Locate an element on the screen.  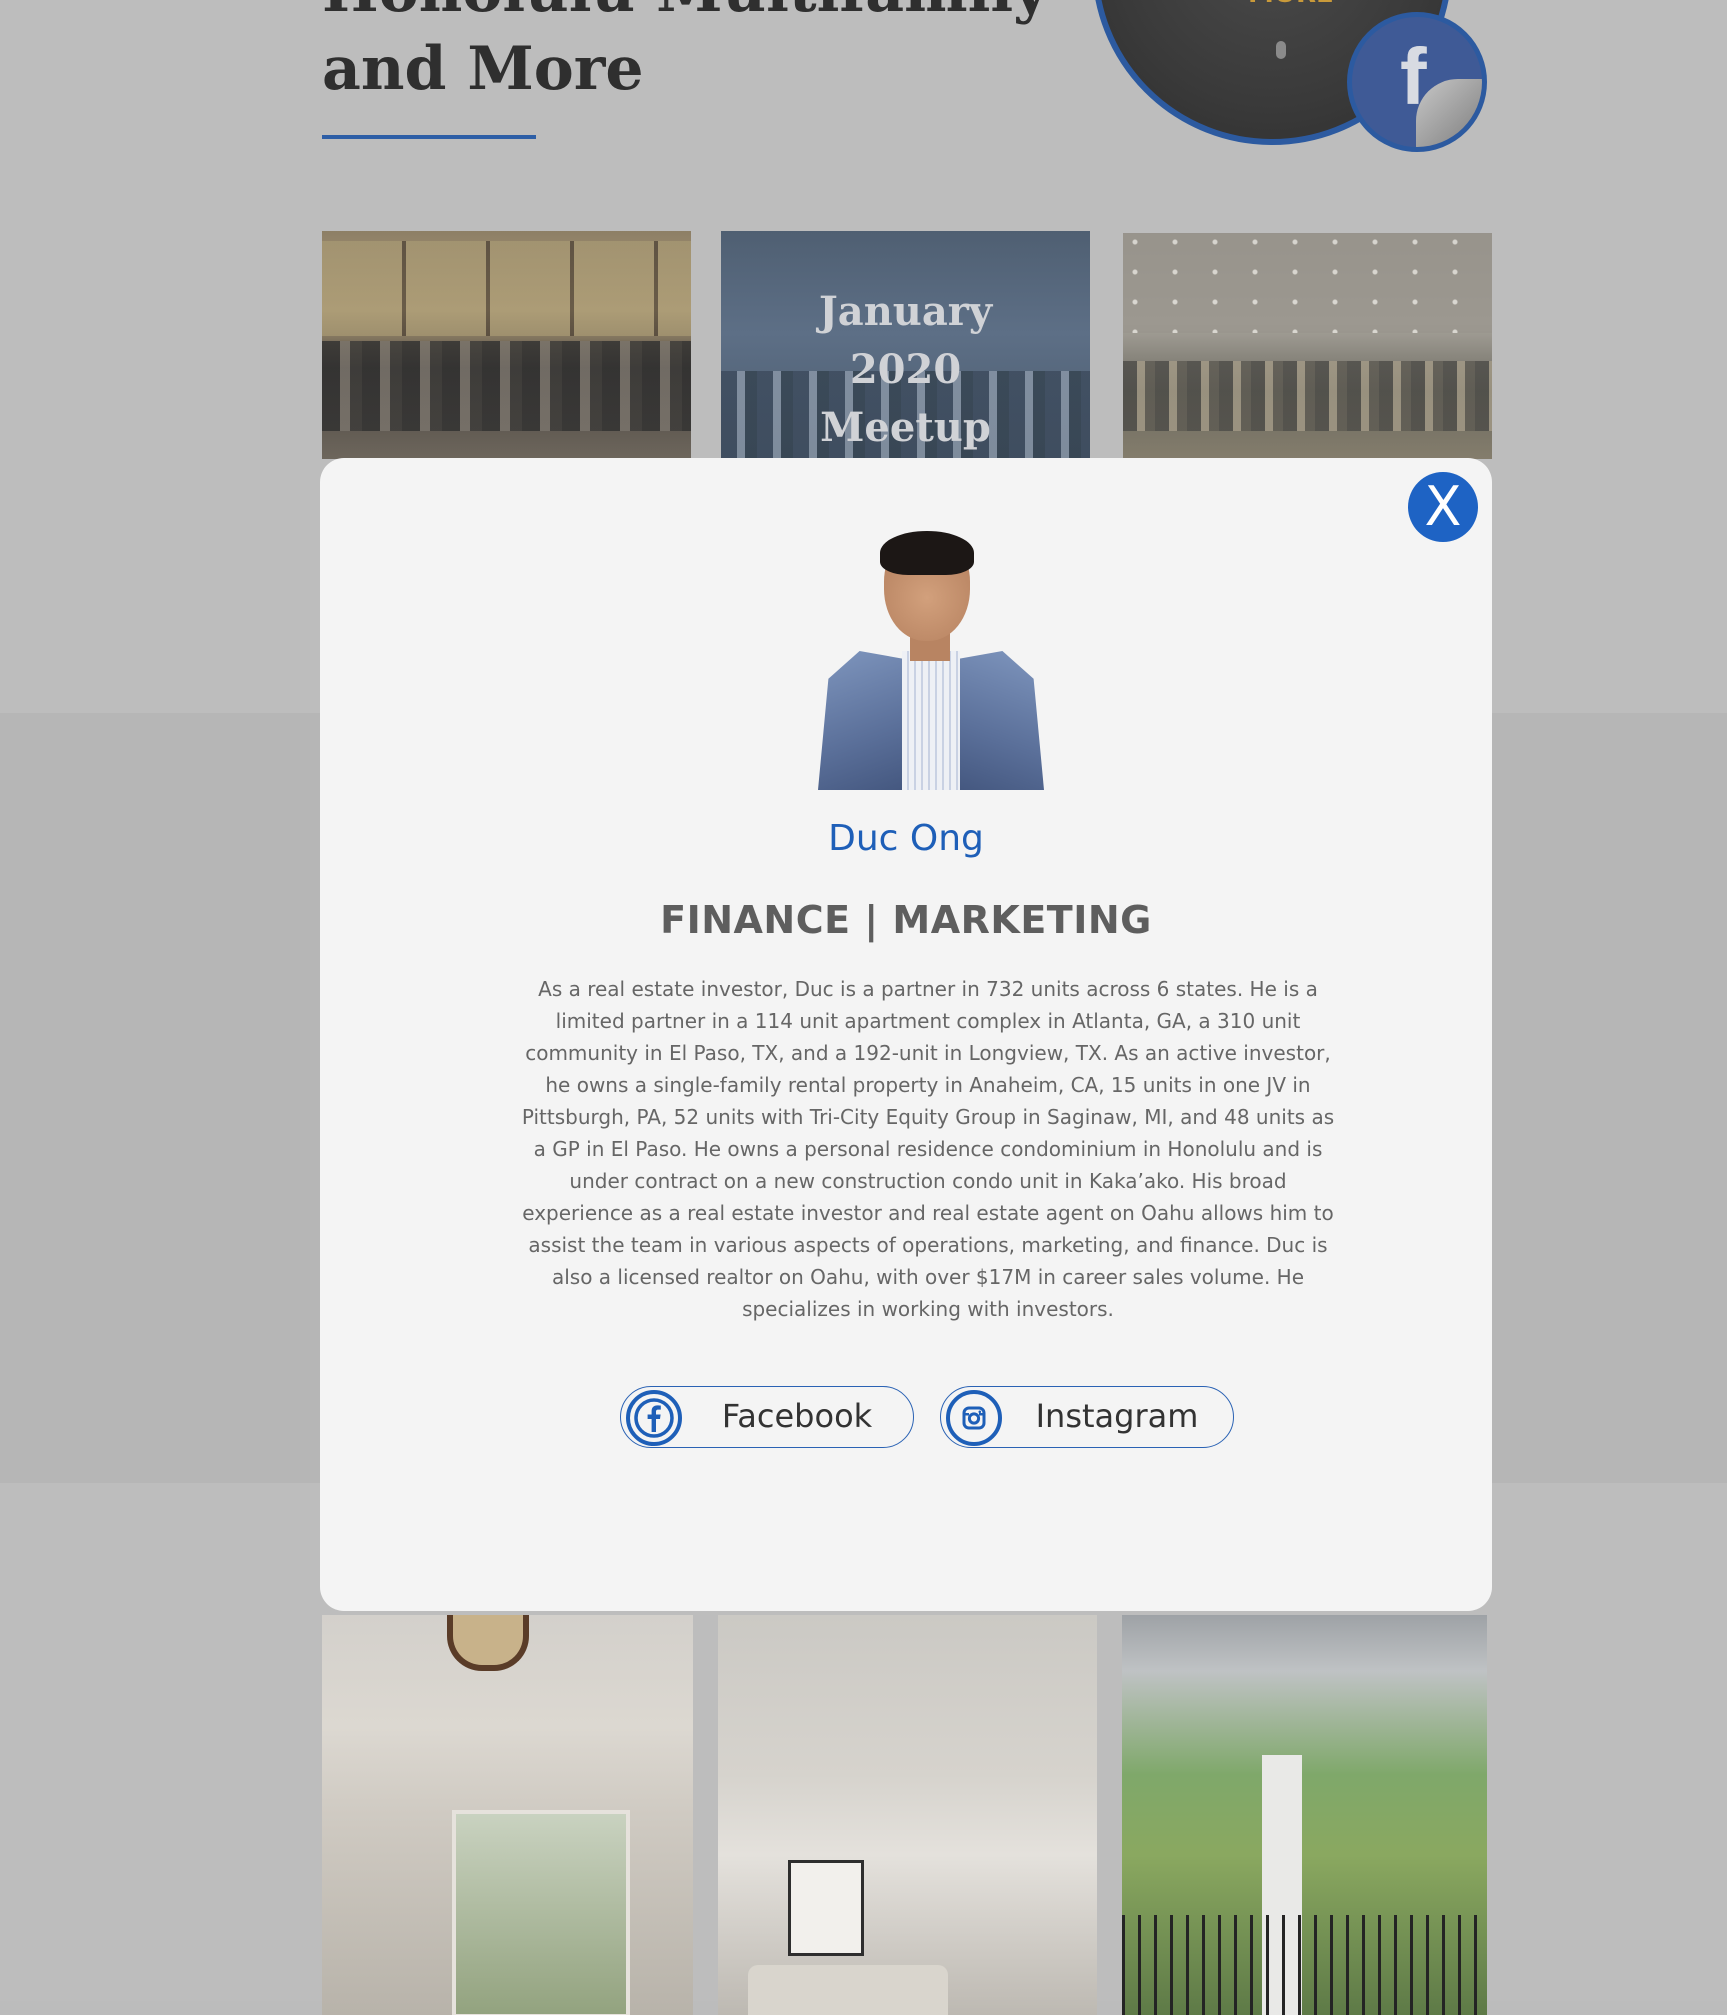
meetup-caption: January 2020 Meetup is located at coordinates (905, 370).